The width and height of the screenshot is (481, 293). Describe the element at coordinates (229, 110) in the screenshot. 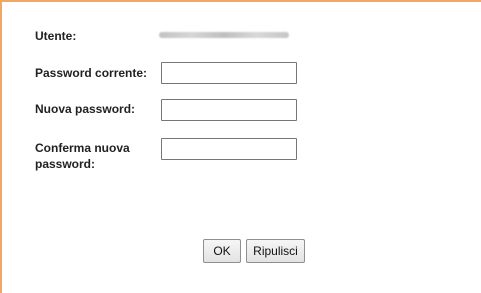

I see `new-password-field` at that location.